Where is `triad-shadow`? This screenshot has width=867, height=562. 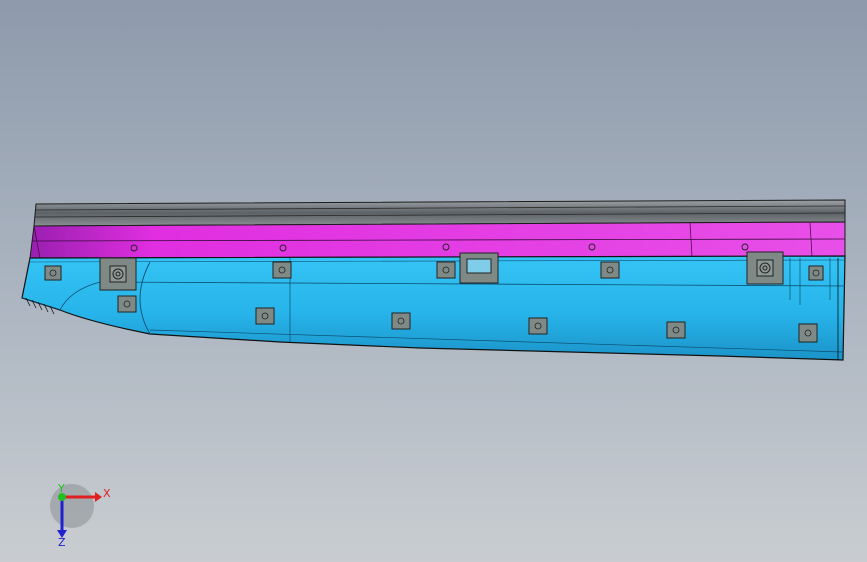 triad-shadow is located at coordinates (72, 506).